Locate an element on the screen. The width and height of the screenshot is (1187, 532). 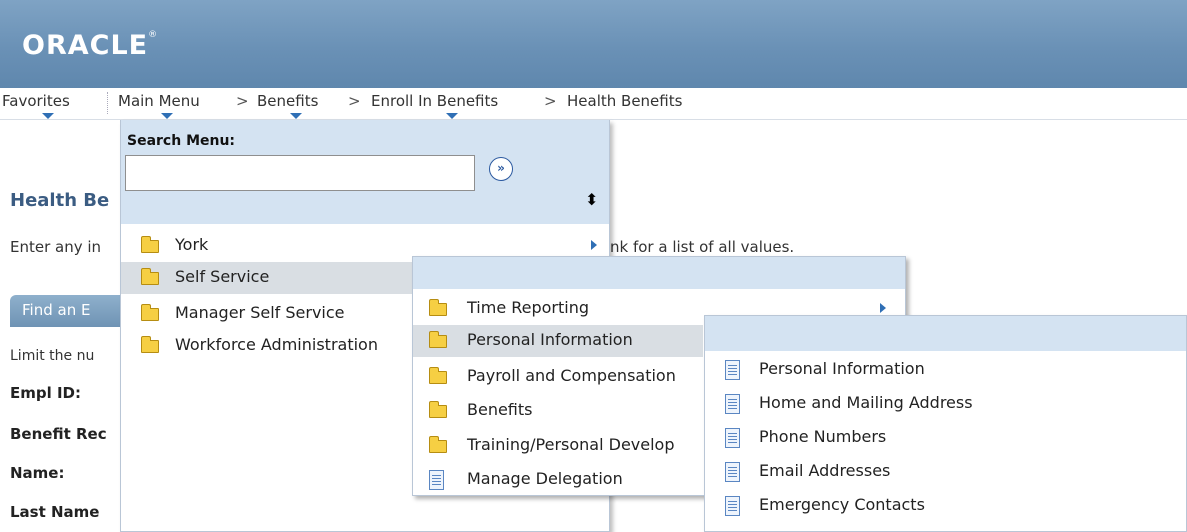
menu-item-manager-self-service: Manager Self Service is located at coordinates (267, 314).